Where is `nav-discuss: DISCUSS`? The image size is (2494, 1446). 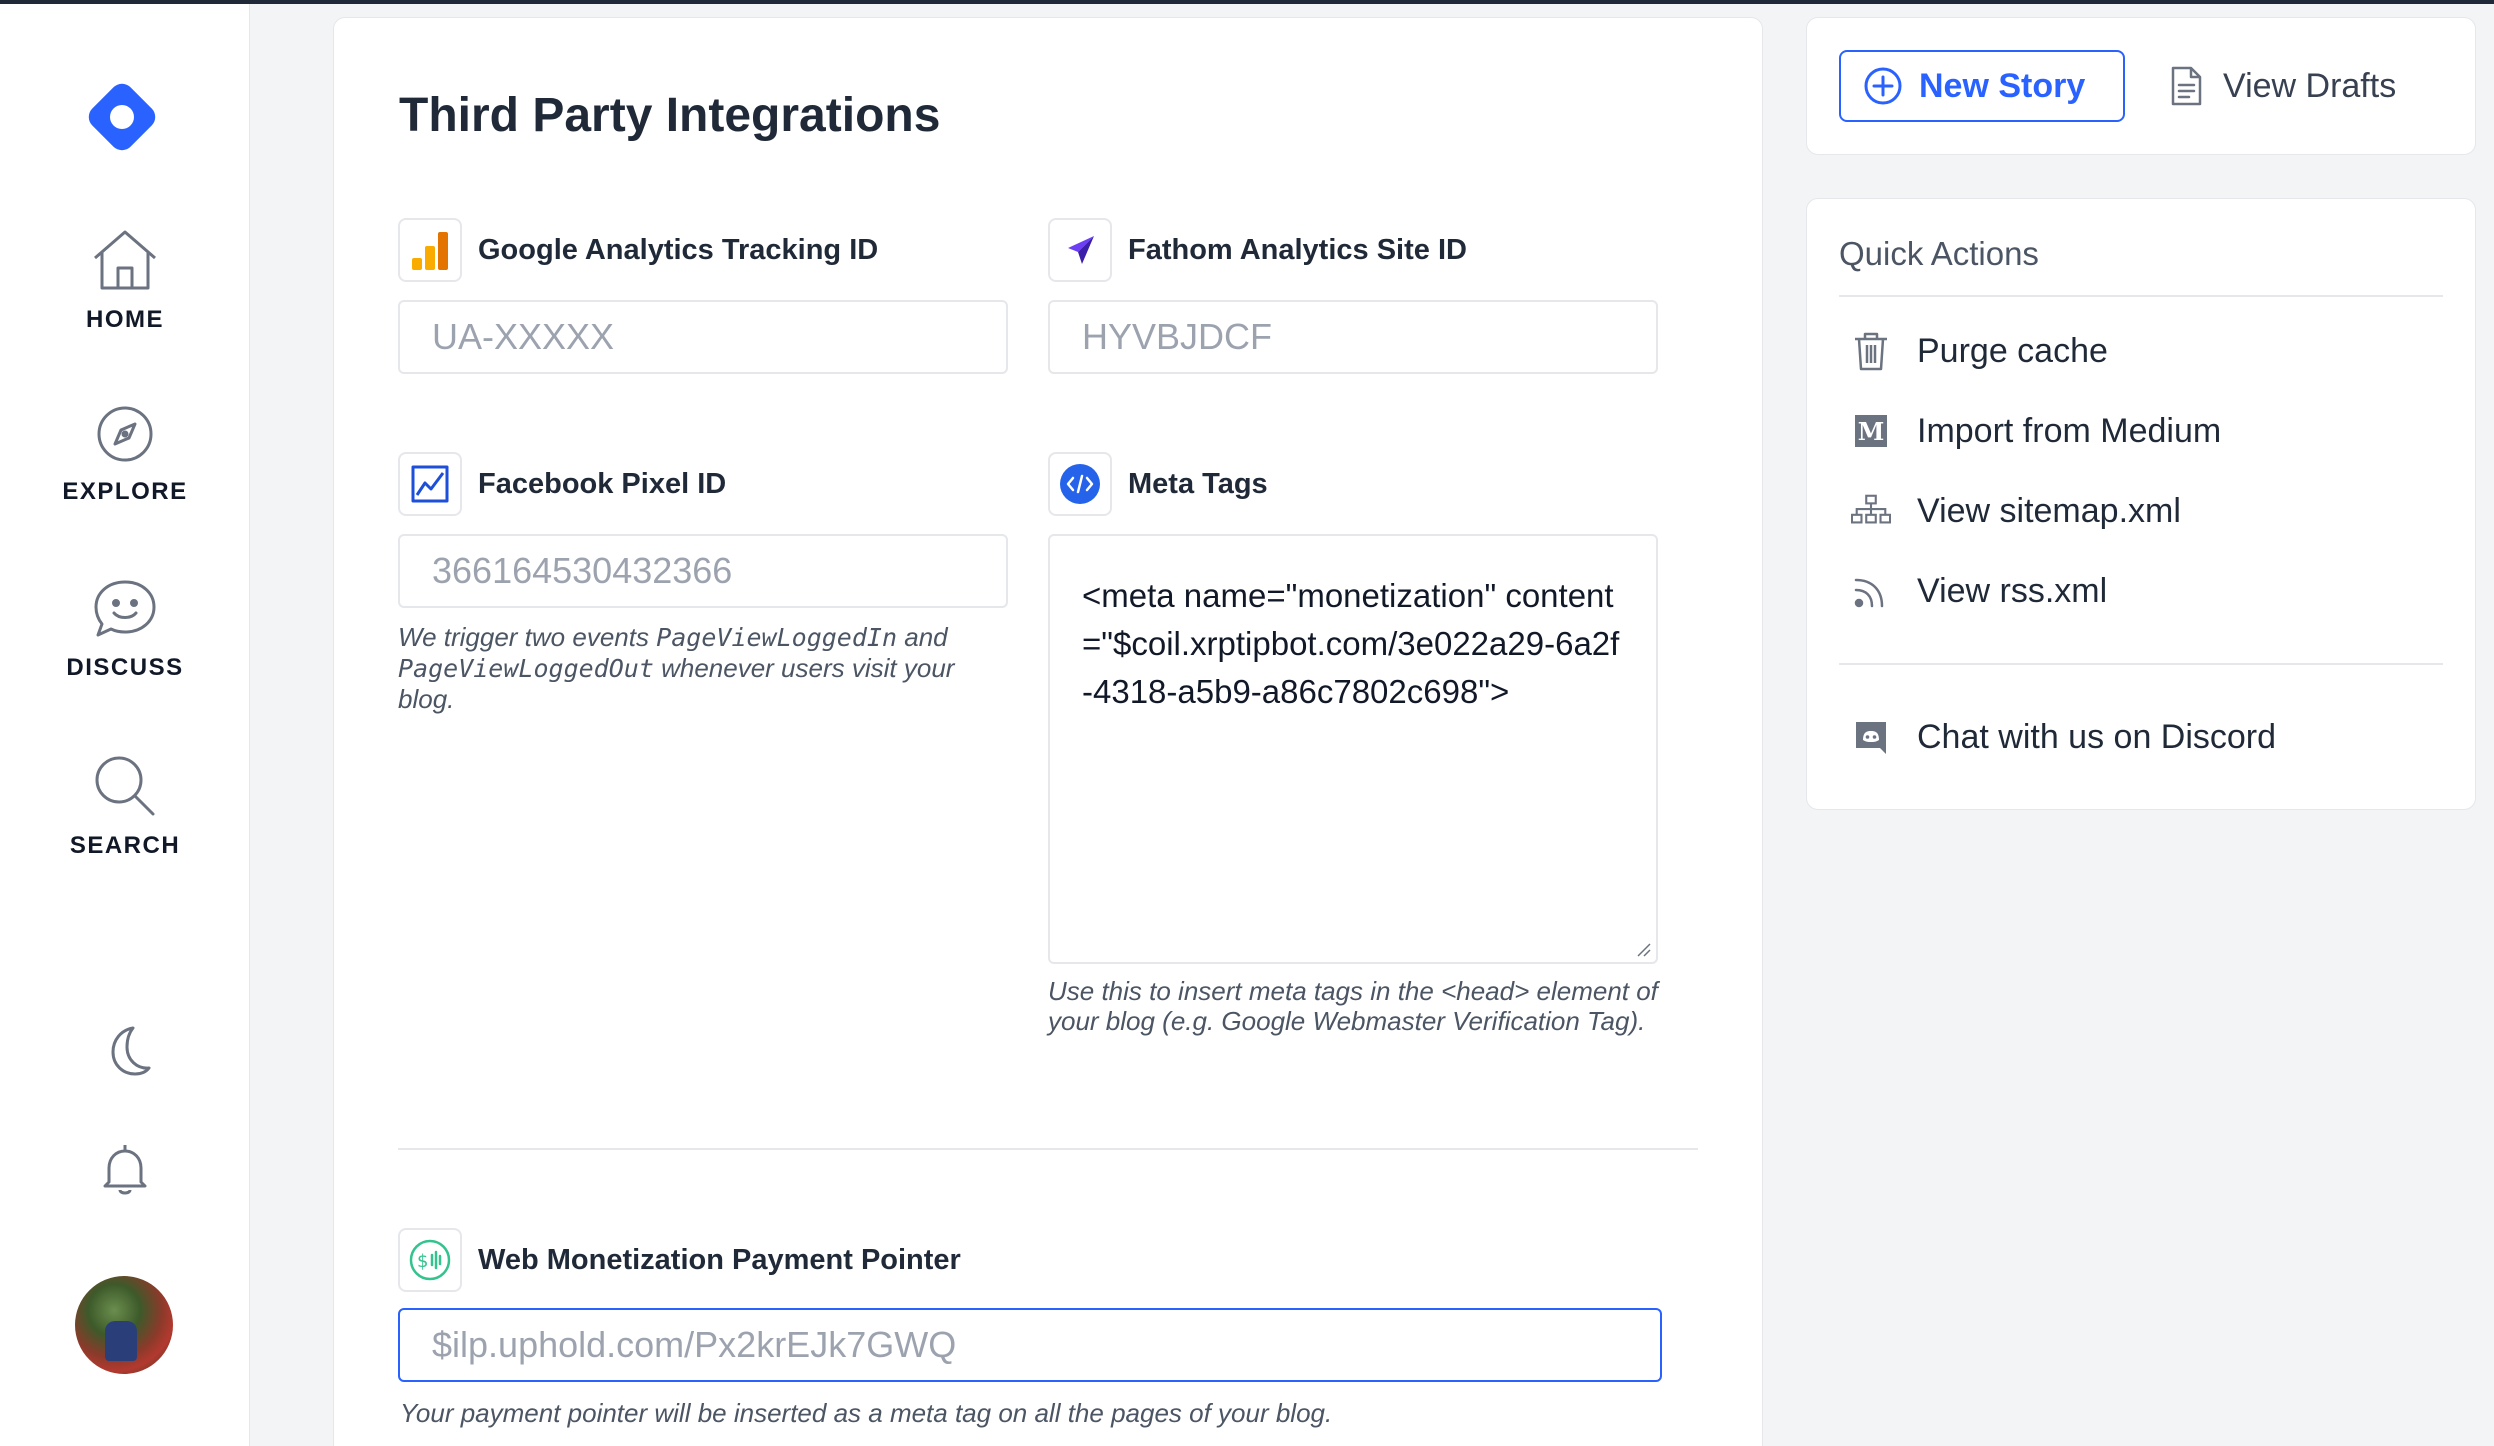 nav-discuss: DISCUSS is located at coordinates (125, 630).